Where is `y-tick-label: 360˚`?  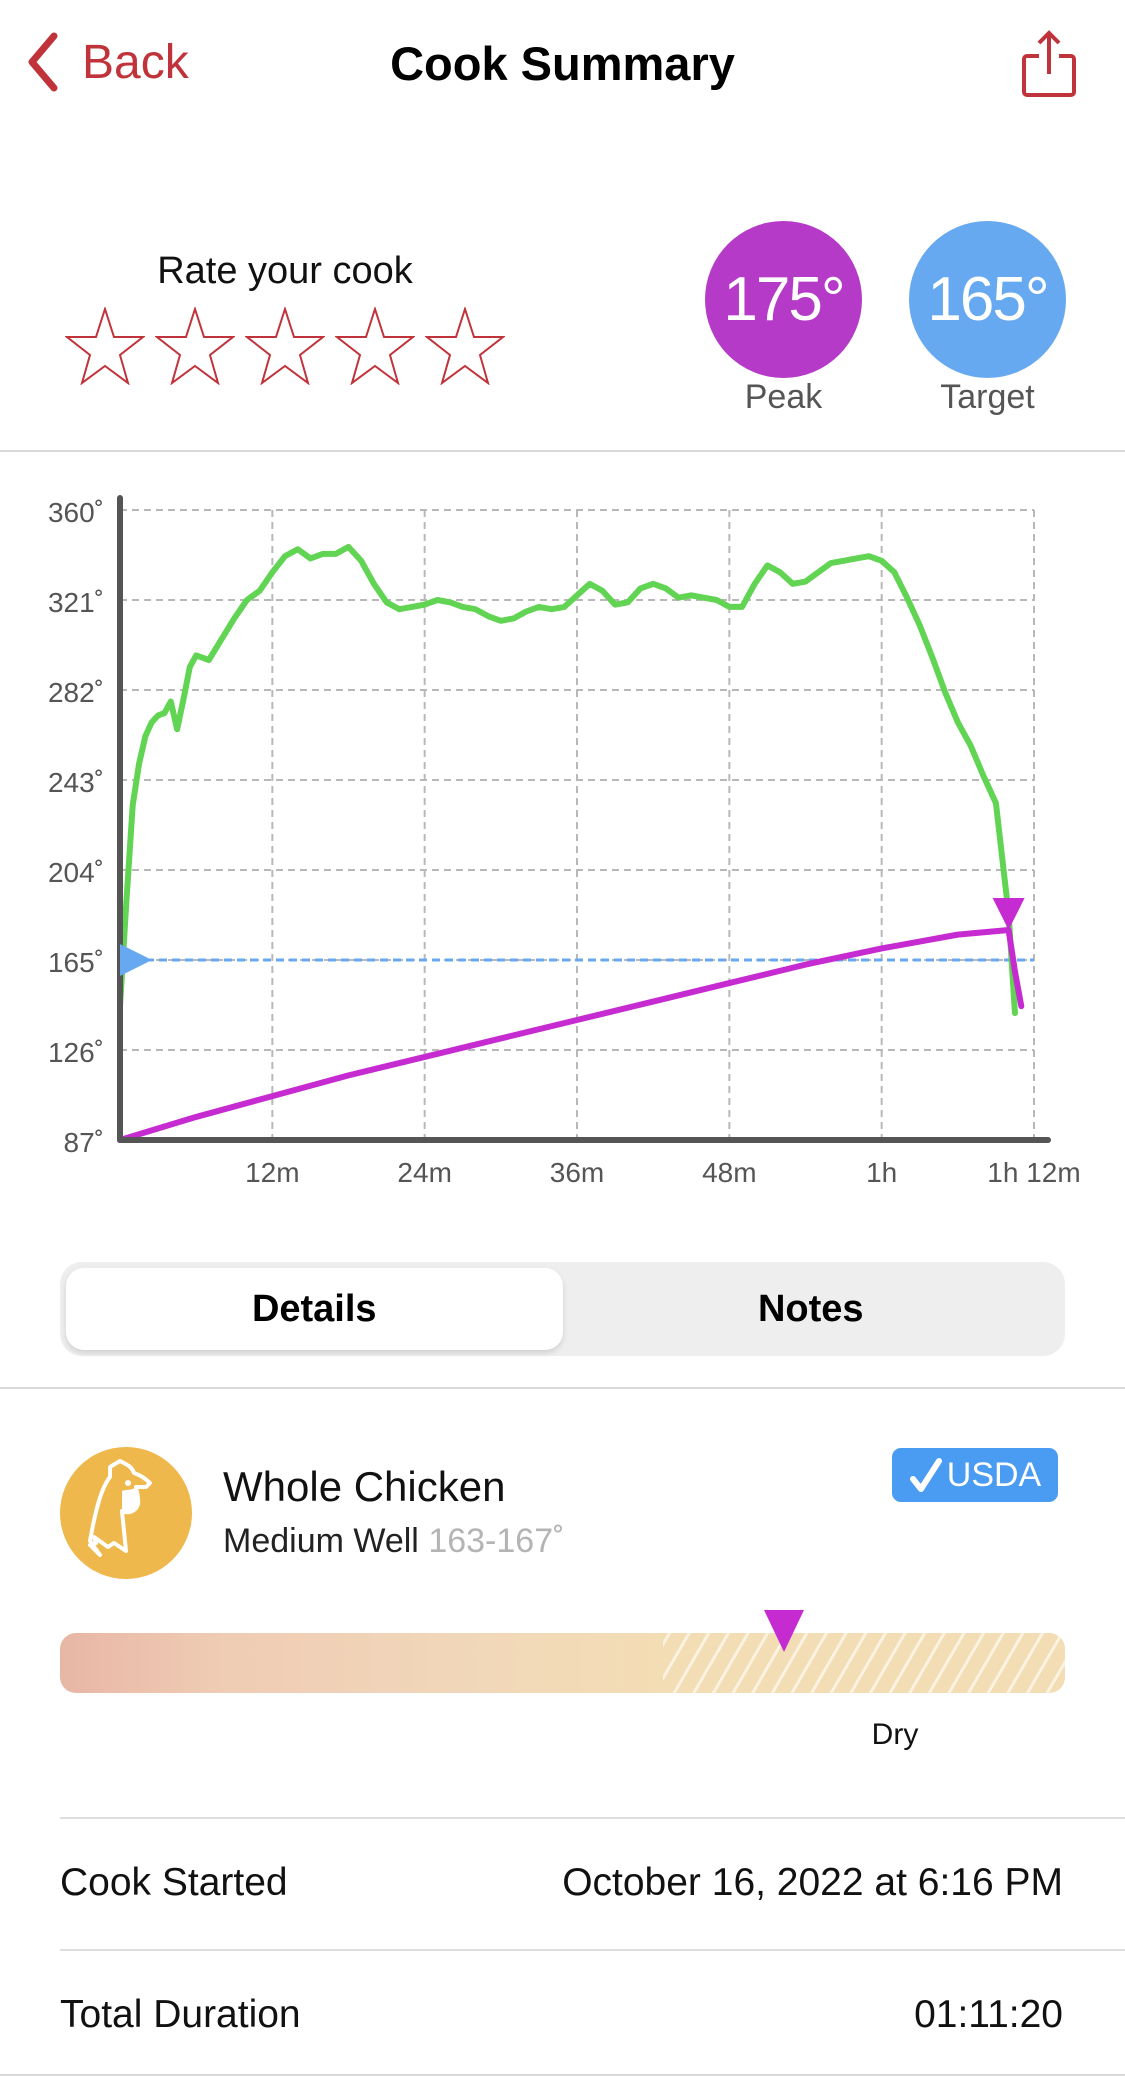
y-tick-label: 360˚ is located at coordinates (76, 512).